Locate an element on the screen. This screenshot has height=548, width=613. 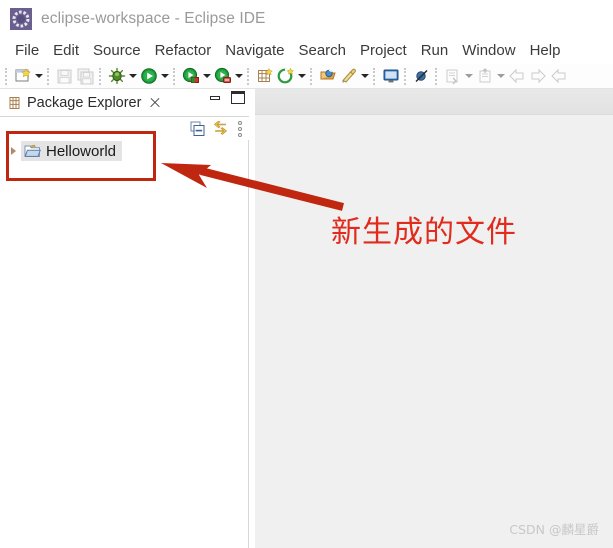
menu-help: Help is located at coordinates (545, 51).